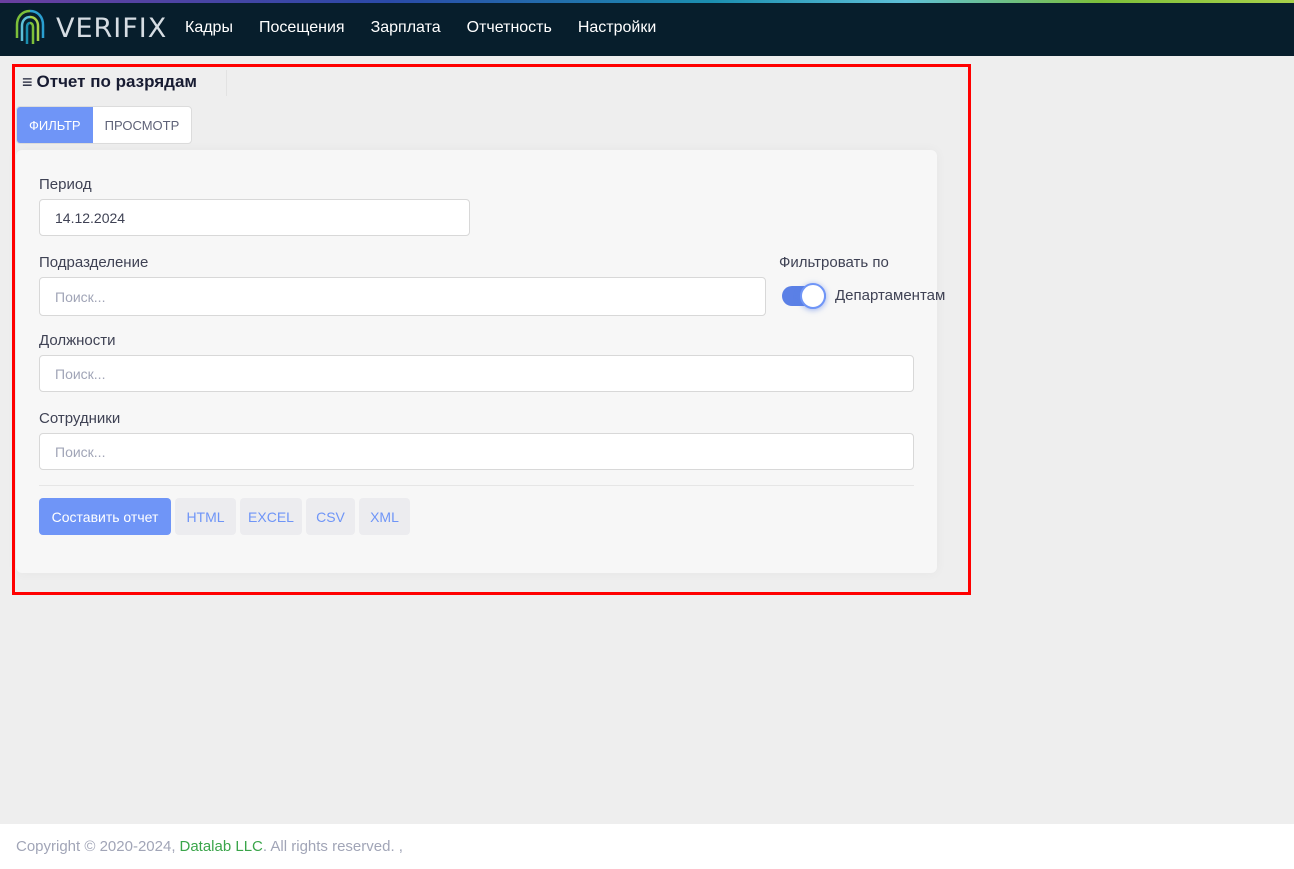  What do you see at coordinates (96, 846) in the screenshot?
I see `footer-copyright: Copyright © 2020-2024,` at bounding box center [96, 846].